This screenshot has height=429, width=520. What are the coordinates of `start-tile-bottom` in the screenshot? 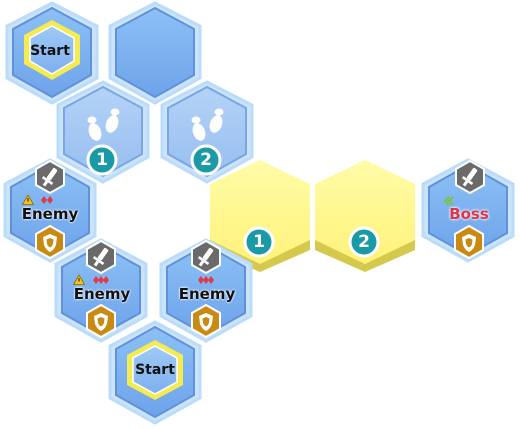 It's located at (155, 372).